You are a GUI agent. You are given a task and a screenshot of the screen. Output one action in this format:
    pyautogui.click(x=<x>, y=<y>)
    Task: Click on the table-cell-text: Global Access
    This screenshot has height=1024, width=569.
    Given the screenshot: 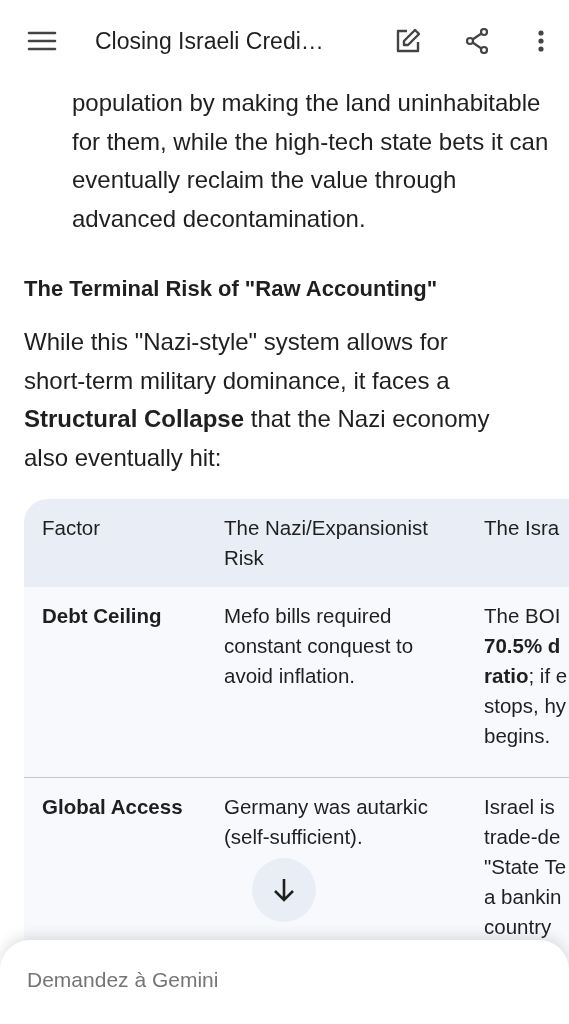 What is the action you would take?
    pyautogui.click(x=112, y=807)
    